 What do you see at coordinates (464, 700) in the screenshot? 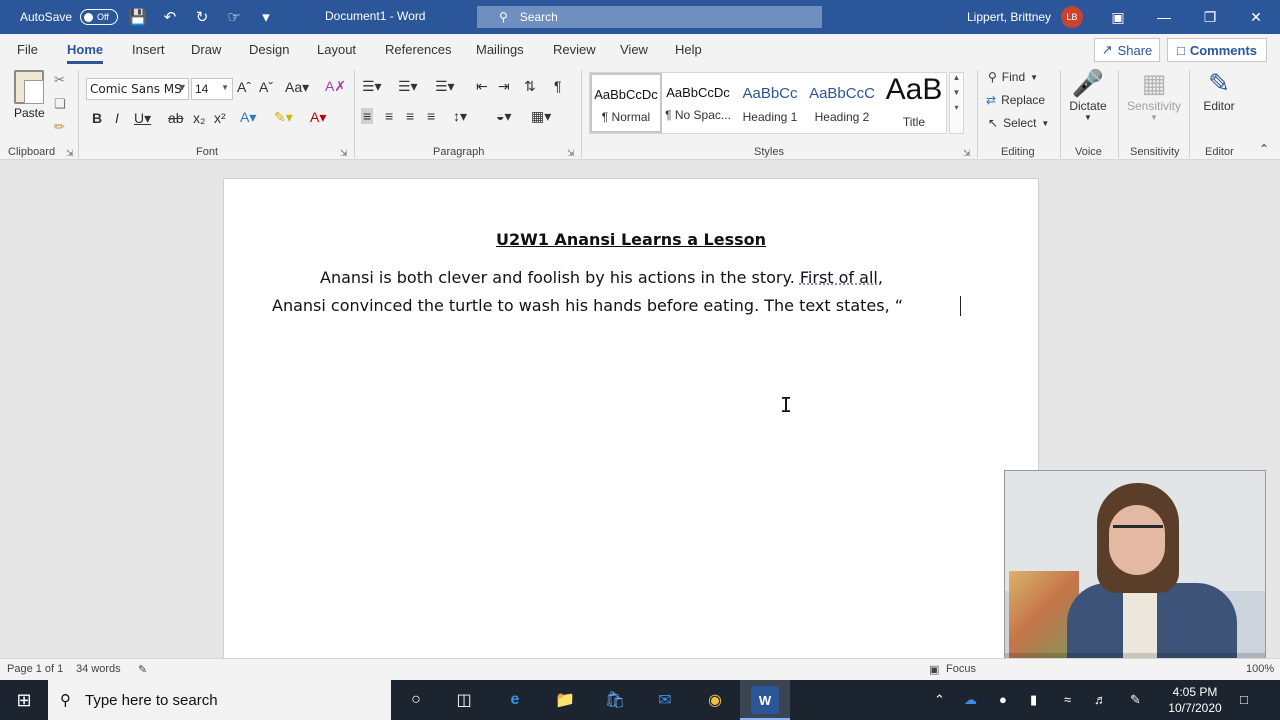
I see `task-view-icon: ◫` at bounding box center [464, 700].